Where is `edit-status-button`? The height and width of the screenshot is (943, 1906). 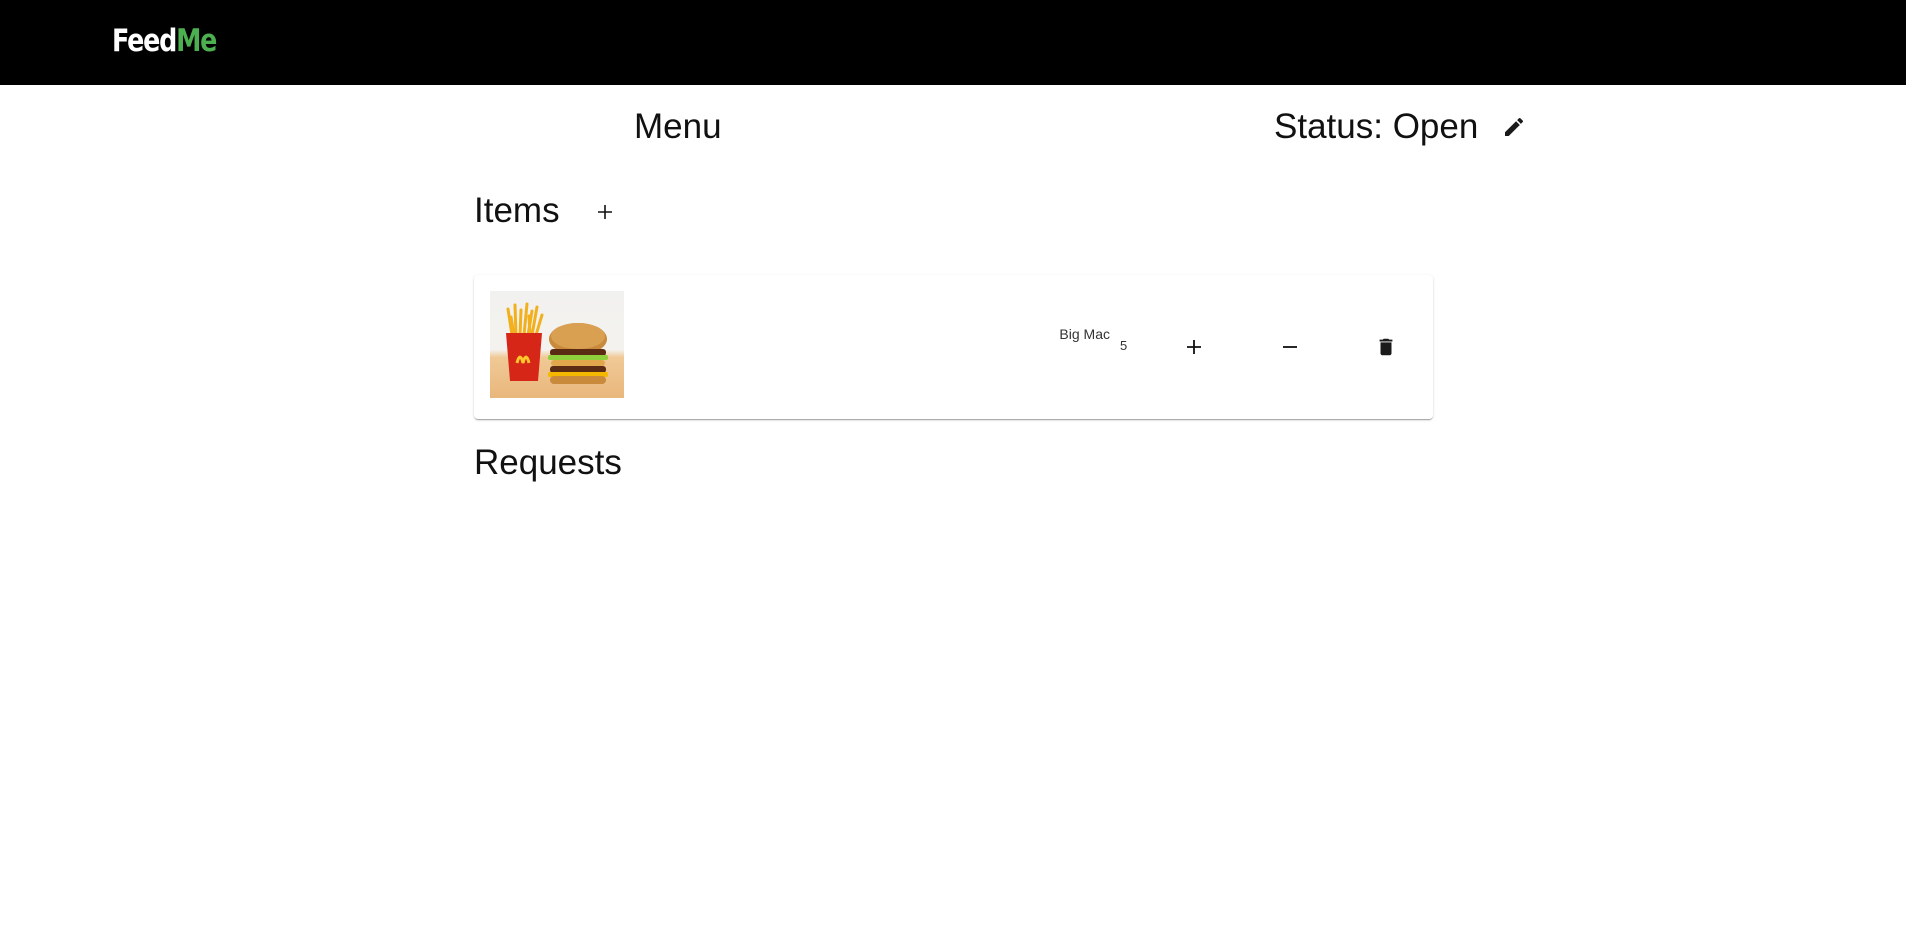
edit-status-button is located at coordinates (1514, 127).